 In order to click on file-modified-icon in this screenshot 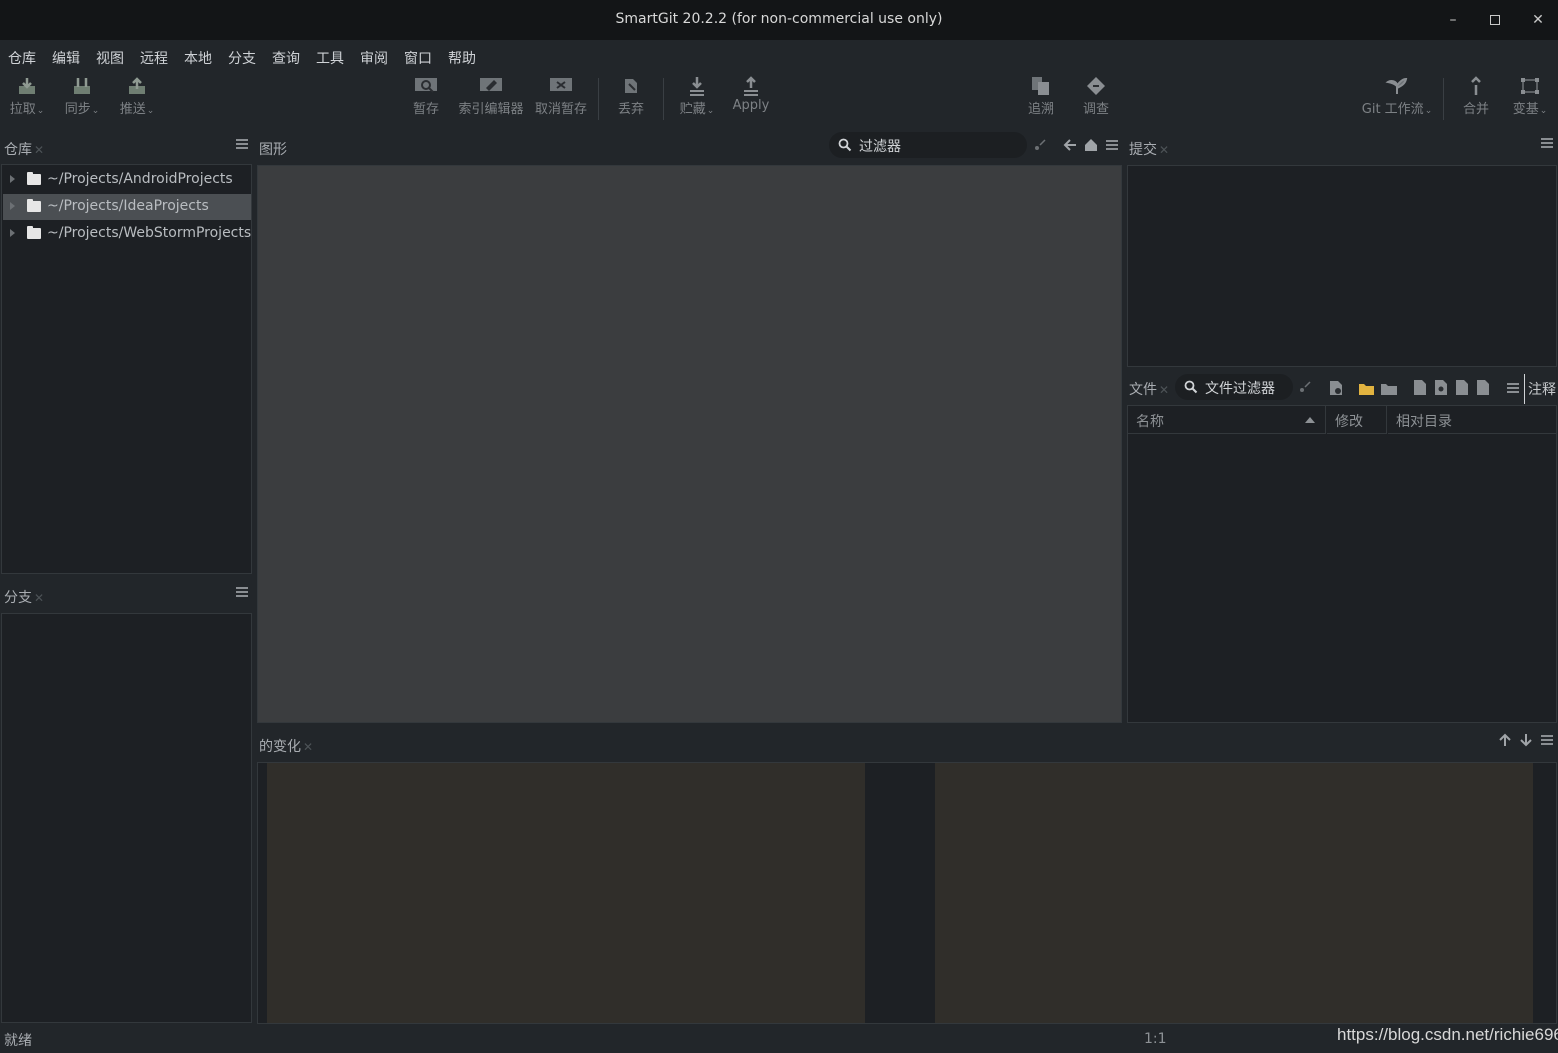, I will do `click(1441, 387)`.